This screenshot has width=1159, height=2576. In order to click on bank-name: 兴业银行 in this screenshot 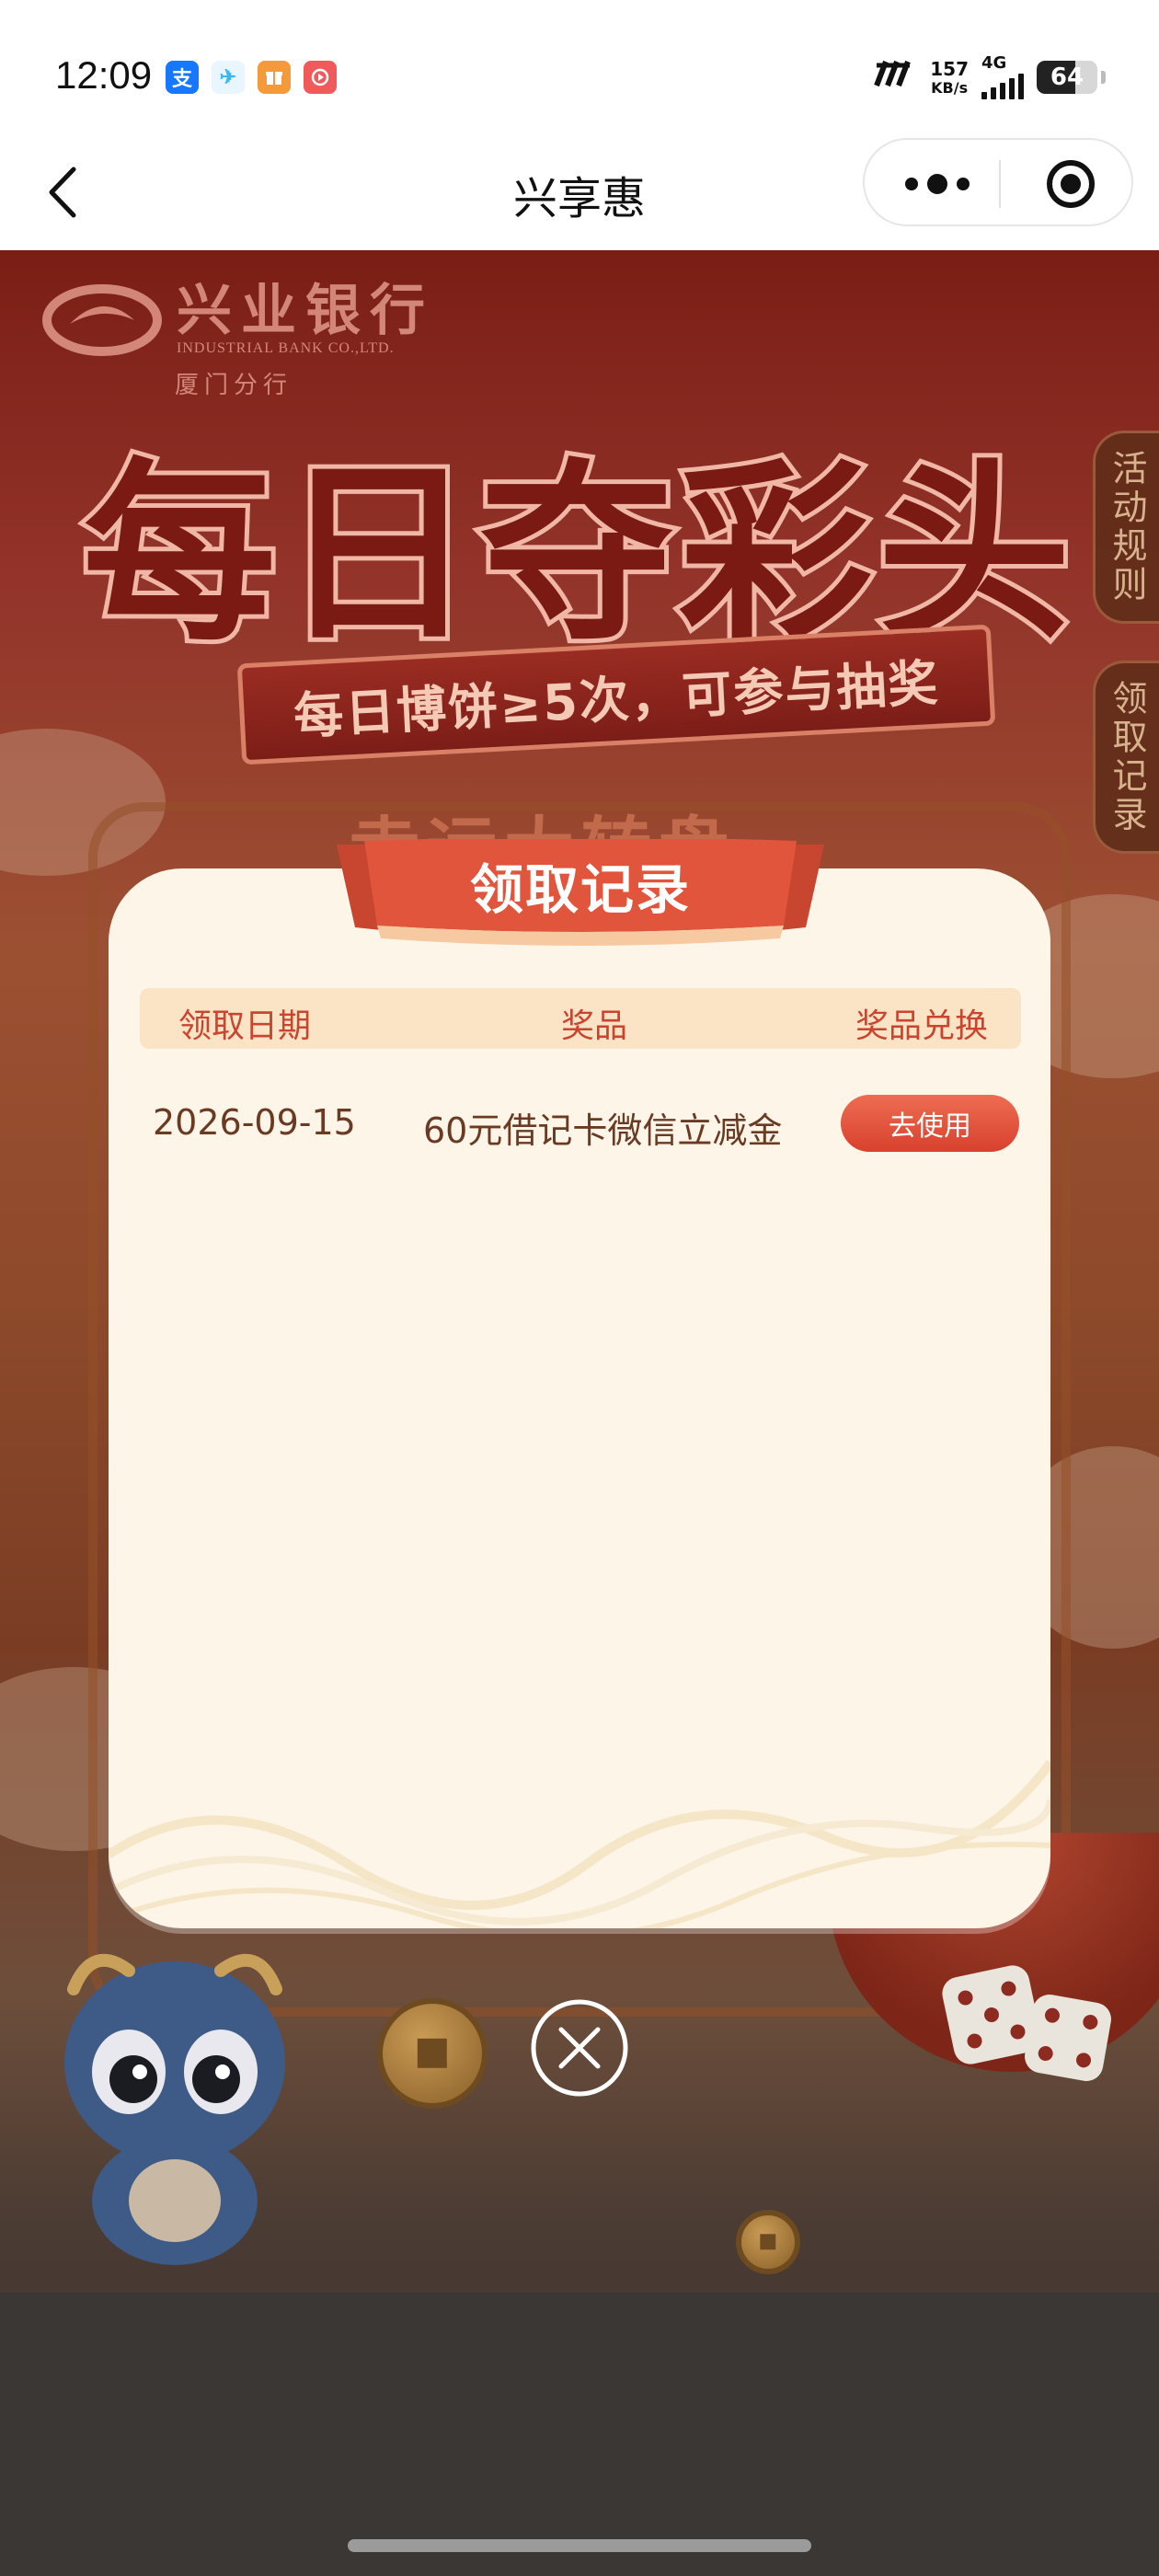, I will do `click(305, 311)`.